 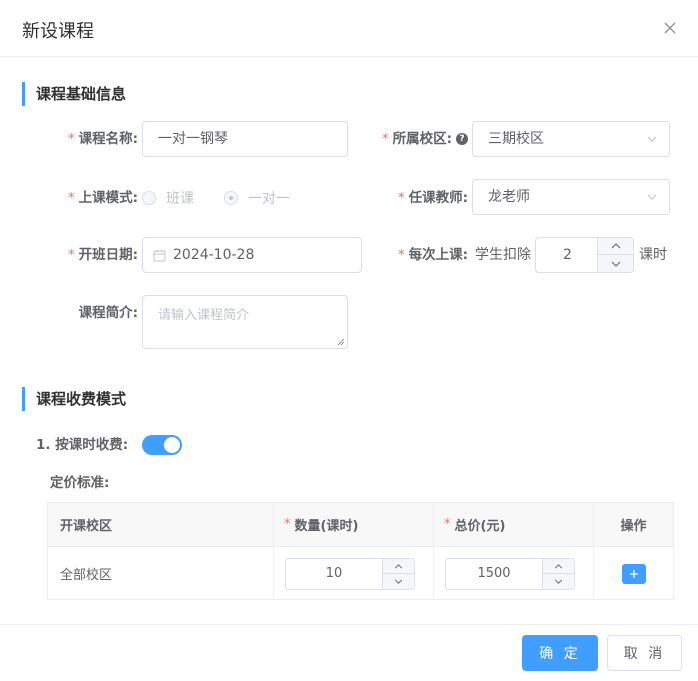 I want to click on radio-group-one-on-one: 一对一, so click(x=257, y=198).